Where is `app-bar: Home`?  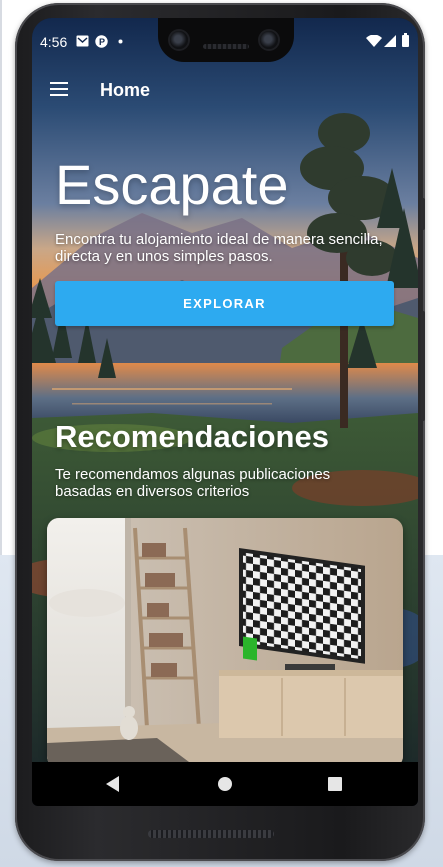
app-bar: Home is located at coordinates (225, 90).